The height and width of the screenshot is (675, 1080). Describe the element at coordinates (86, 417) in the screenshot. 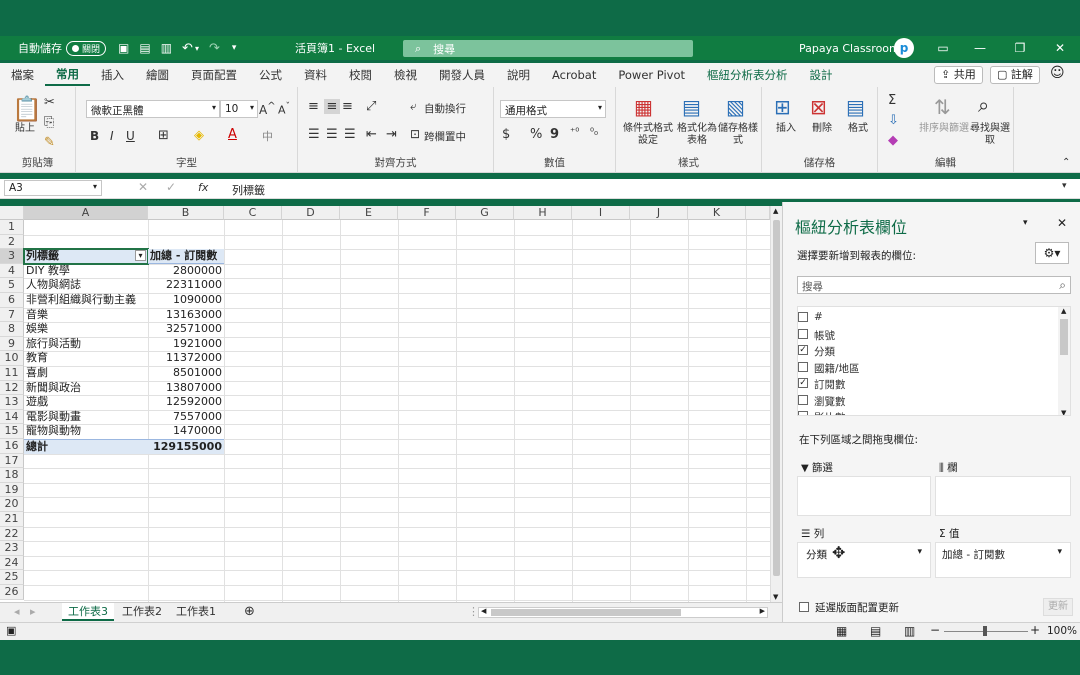

I see `pivot-row-label: 電影與動畫` at that location.